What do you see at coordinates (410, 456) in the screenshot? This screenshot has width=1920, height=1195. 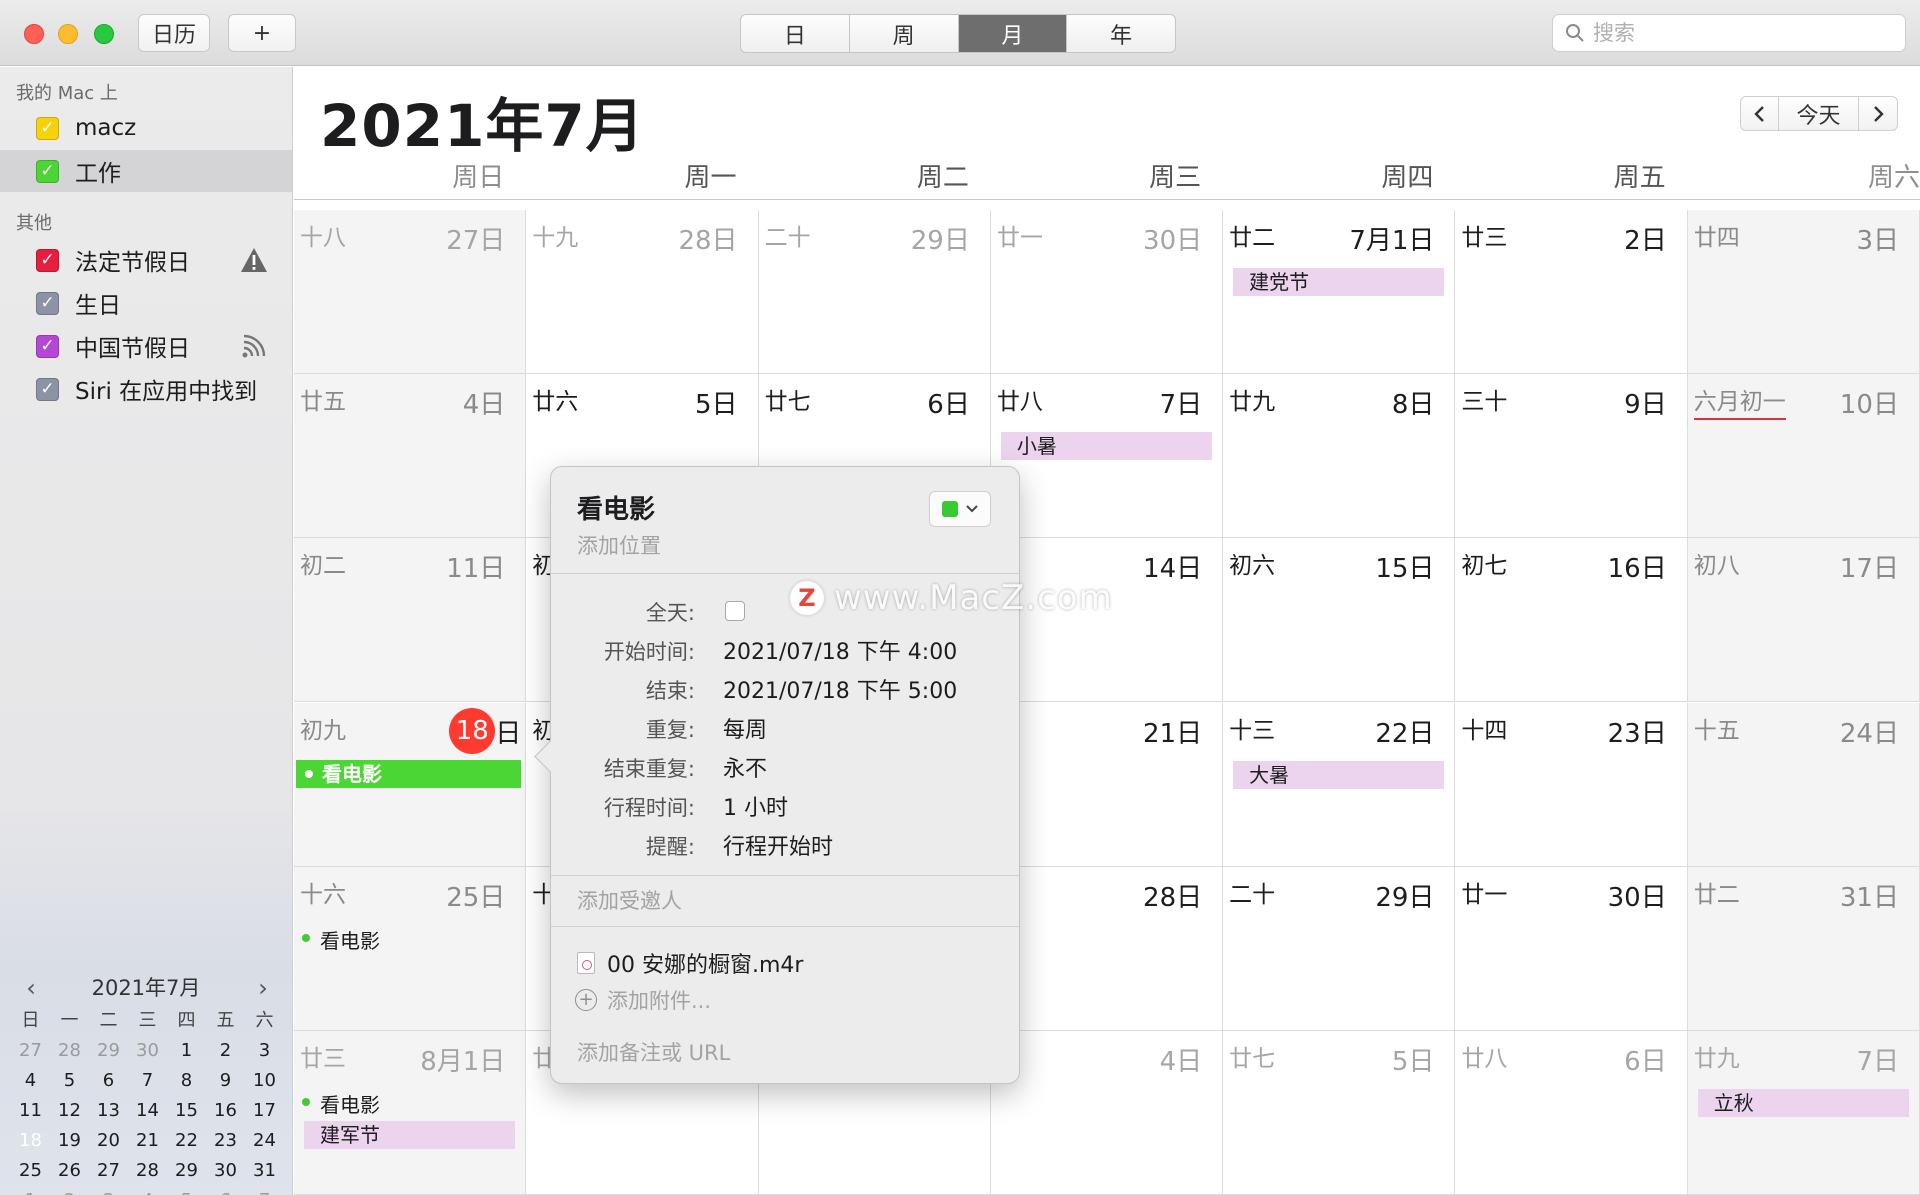 I see `day-cell: 廿五 4日` at bounding box center [410, 456].